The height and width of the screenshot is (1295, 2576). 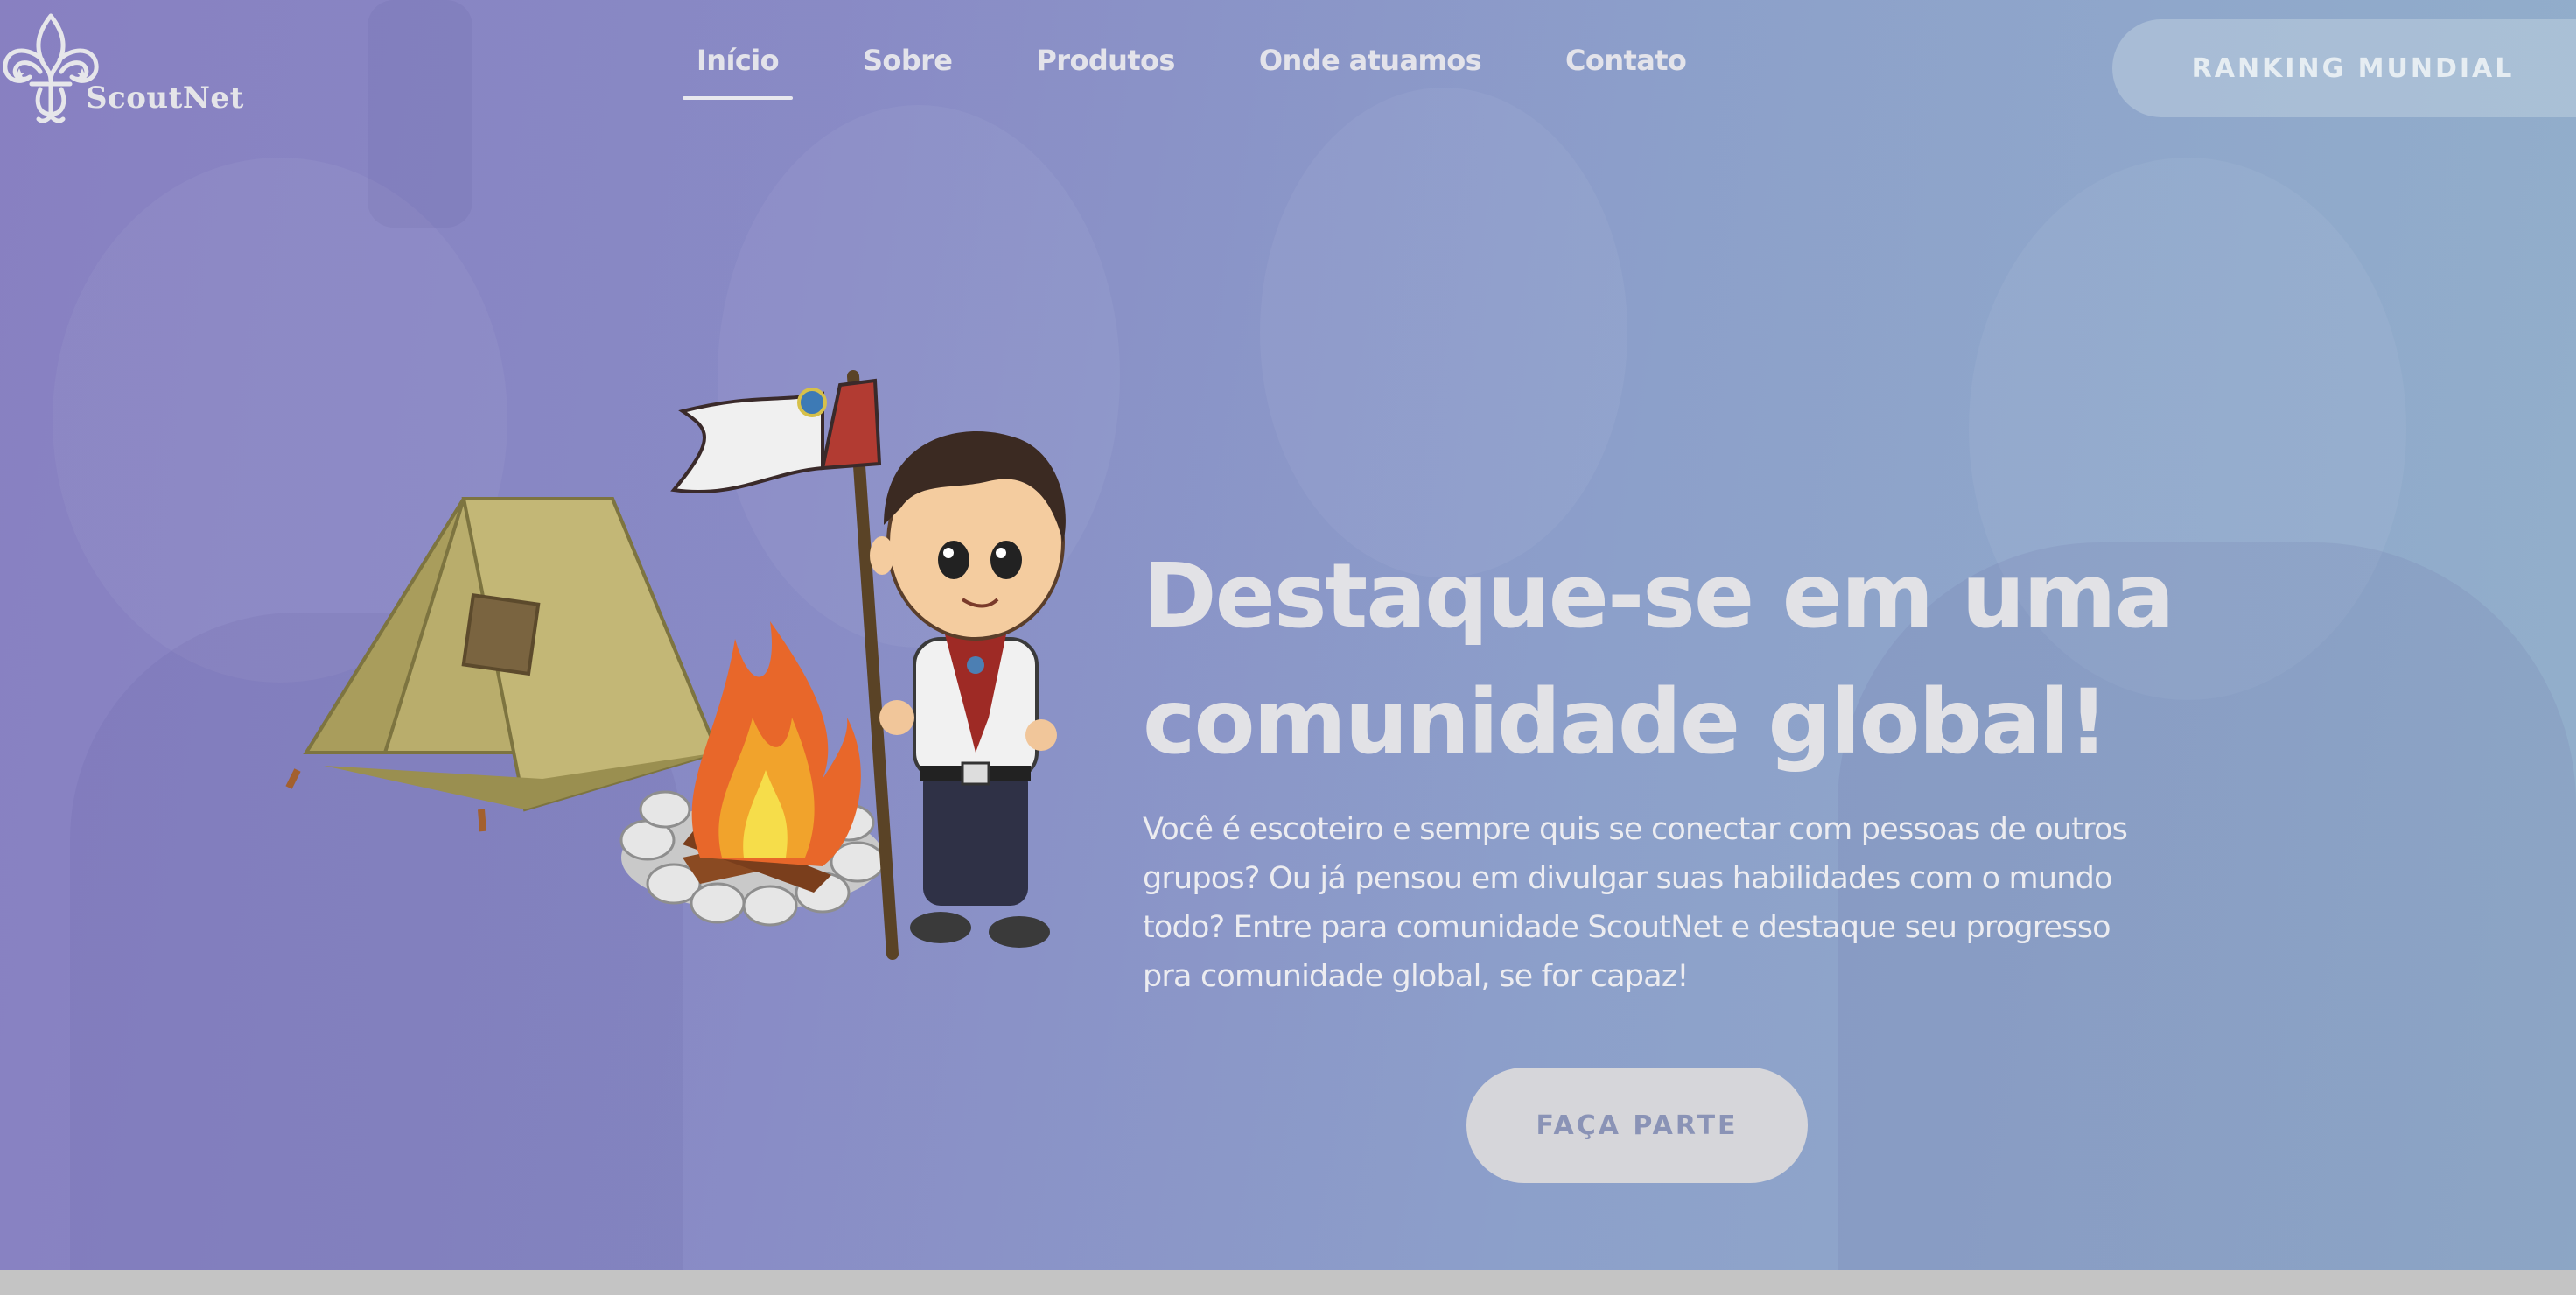 I want to click on brand-logo: ScoutNet, so click(x=122, y=67).